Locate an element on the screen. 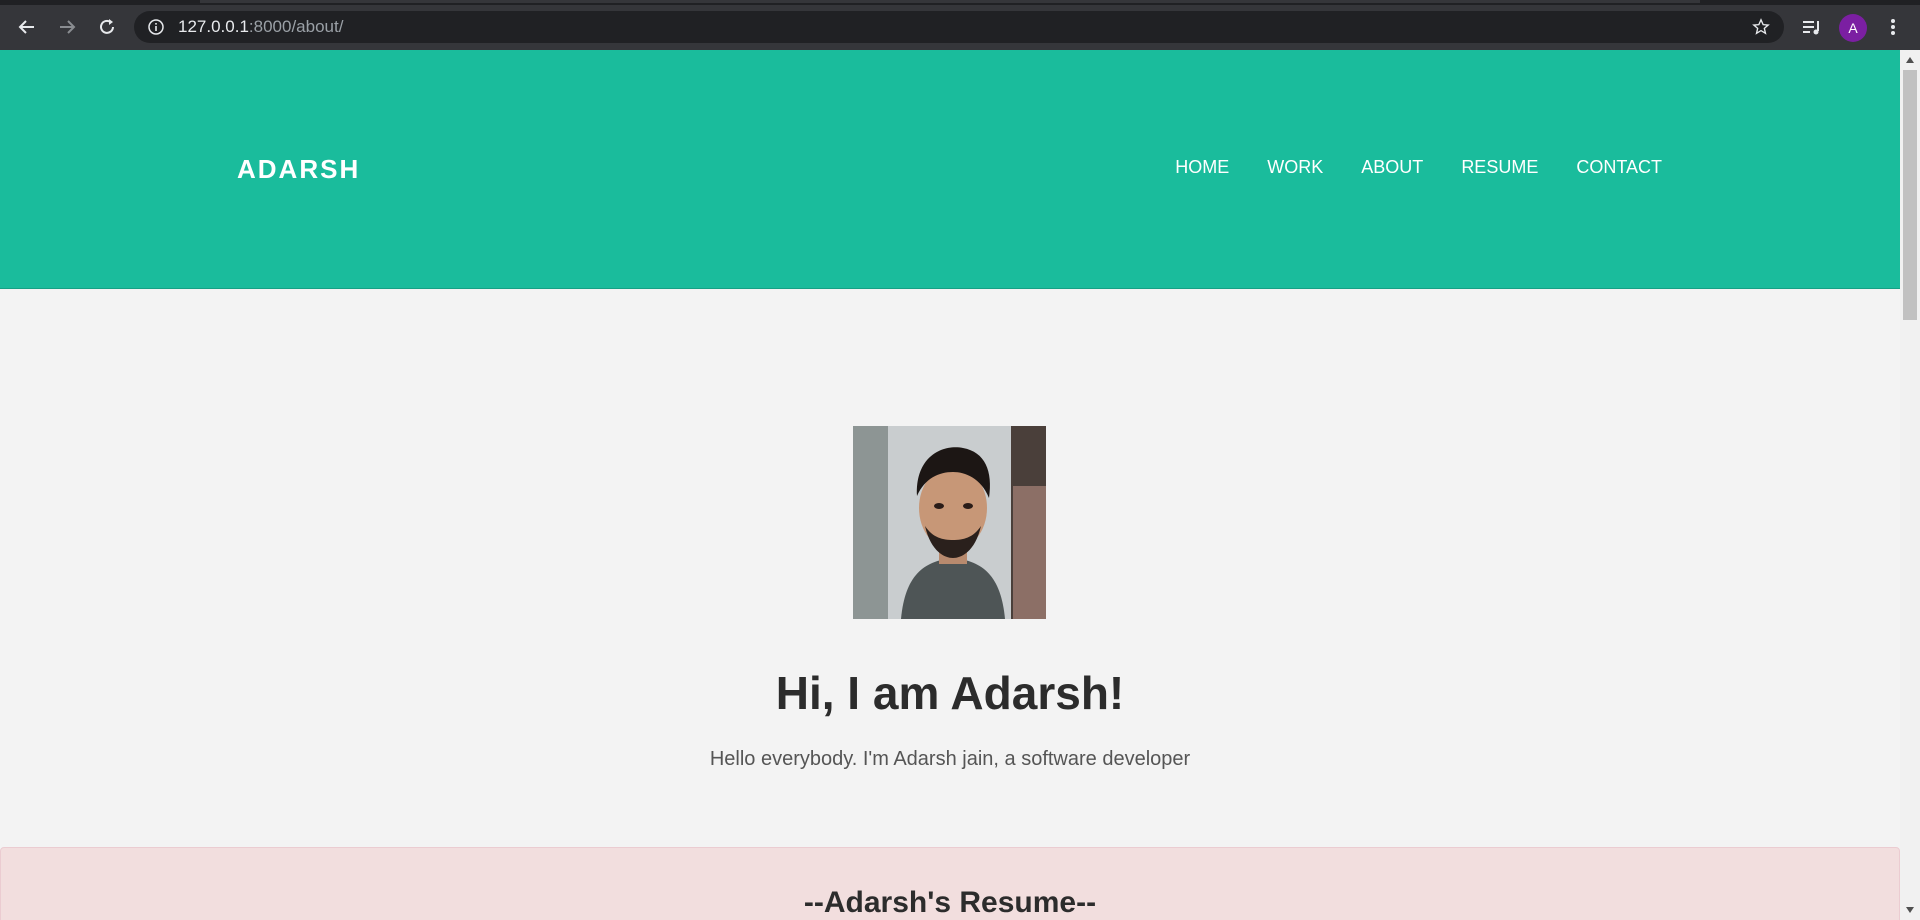  reload-button is located at coordinates (107, 27).